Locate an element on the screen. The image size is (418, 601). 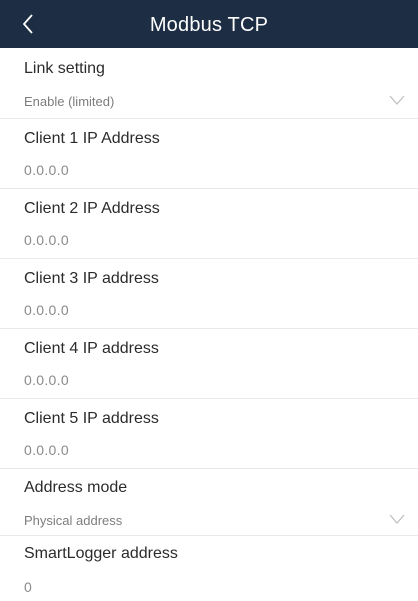
client-1-ip-label: Client 1 IP Address is located at coordinates (92, 138).